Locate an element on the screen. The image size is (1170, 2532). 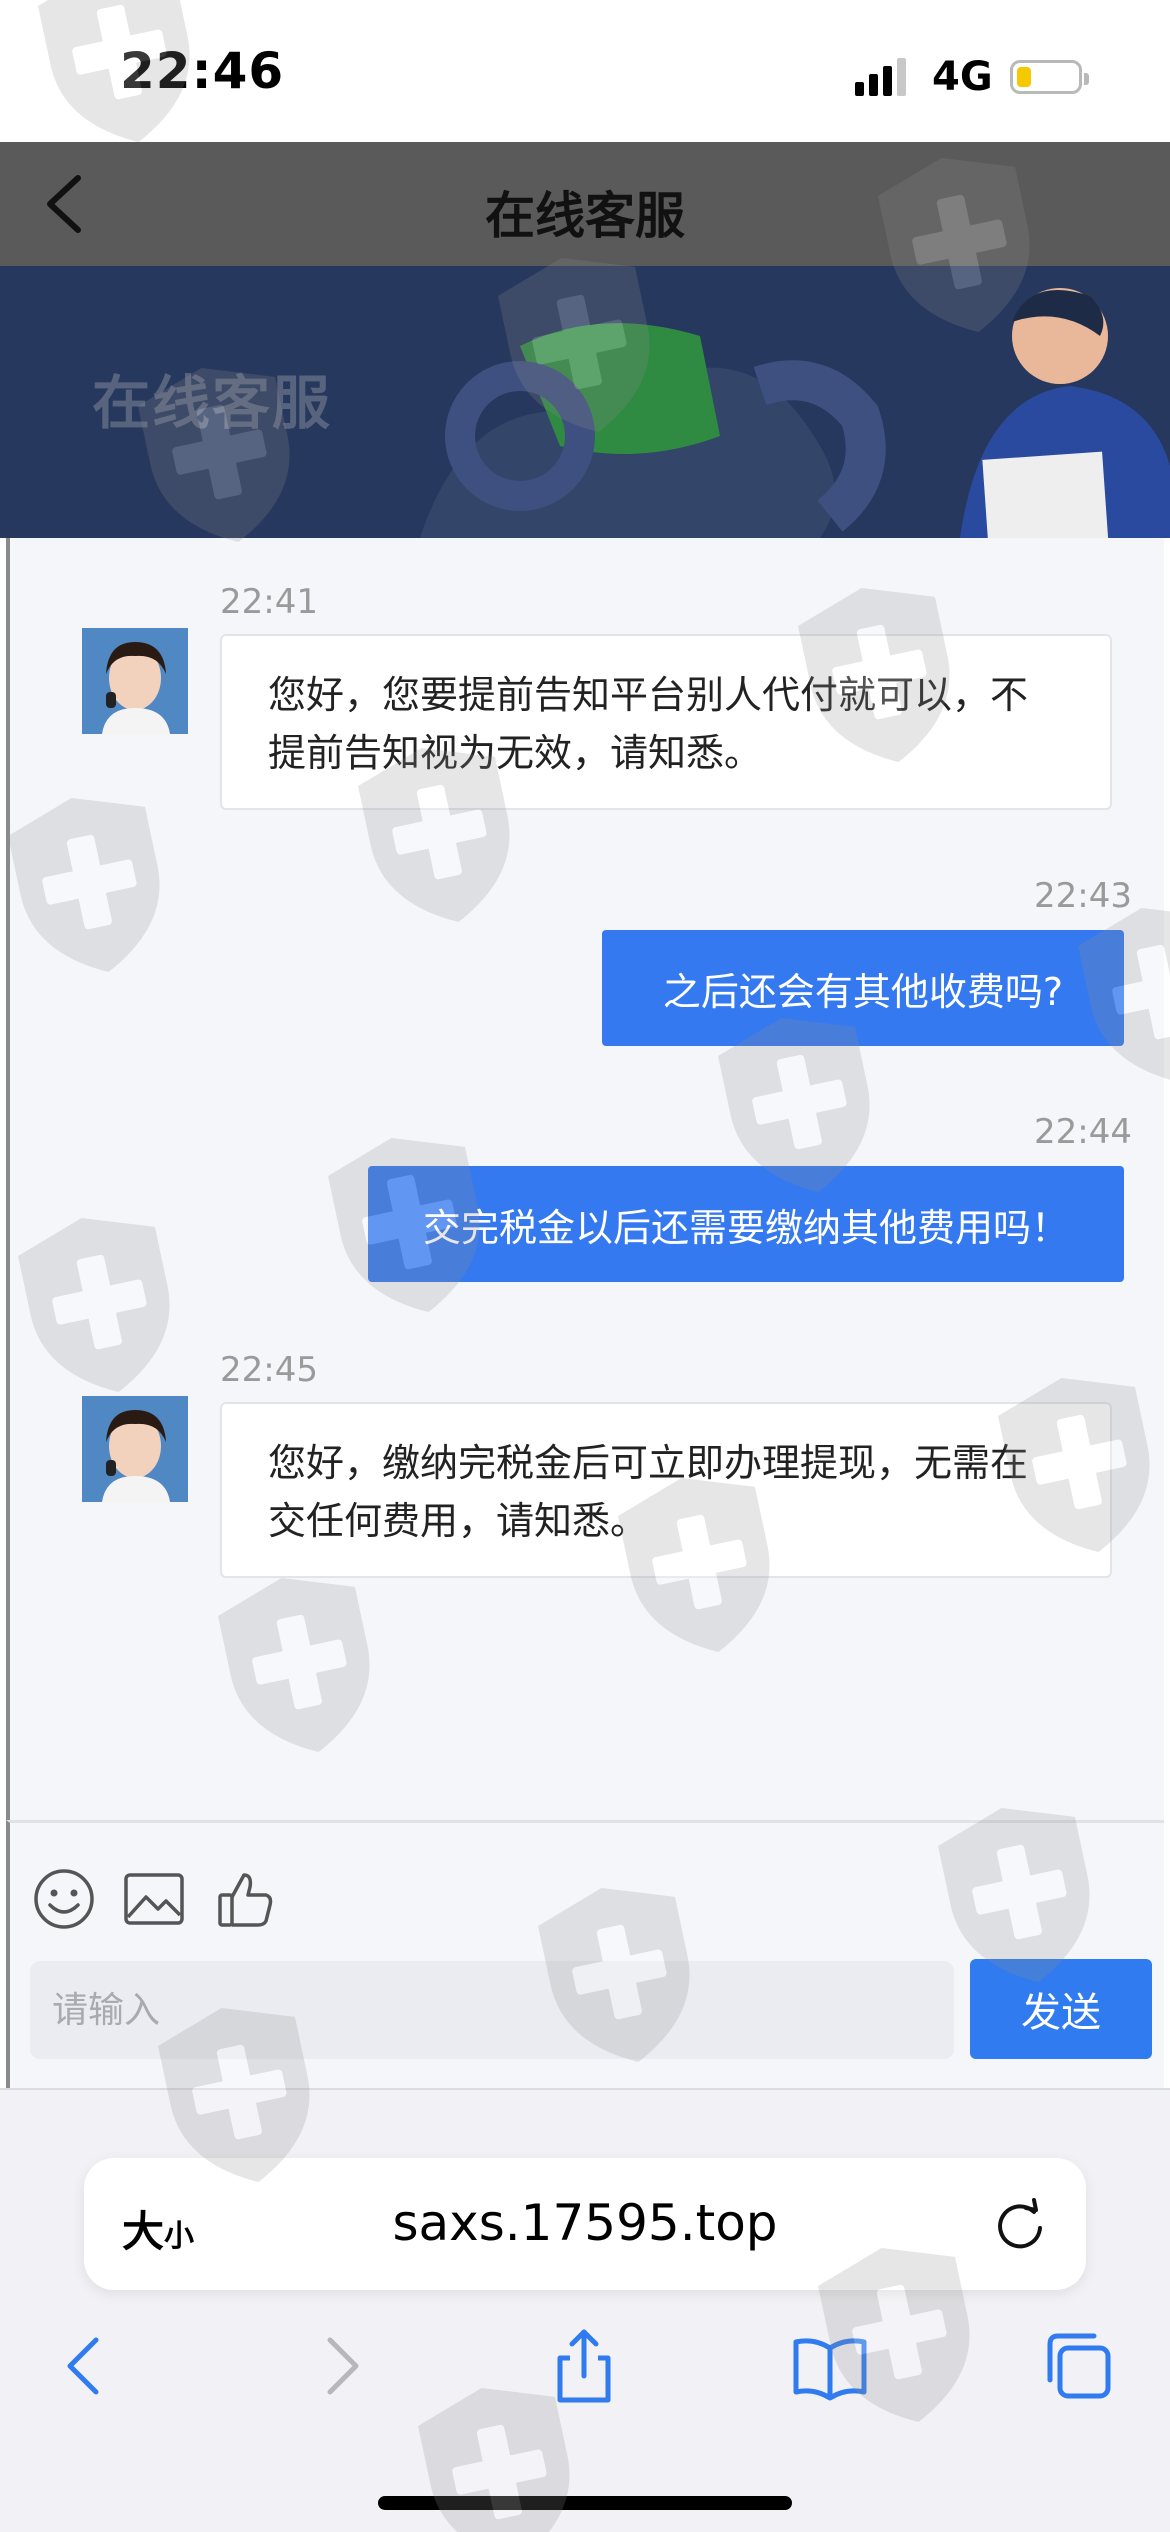
message-time: 22:44 is located at coordinates (1083, 1132).